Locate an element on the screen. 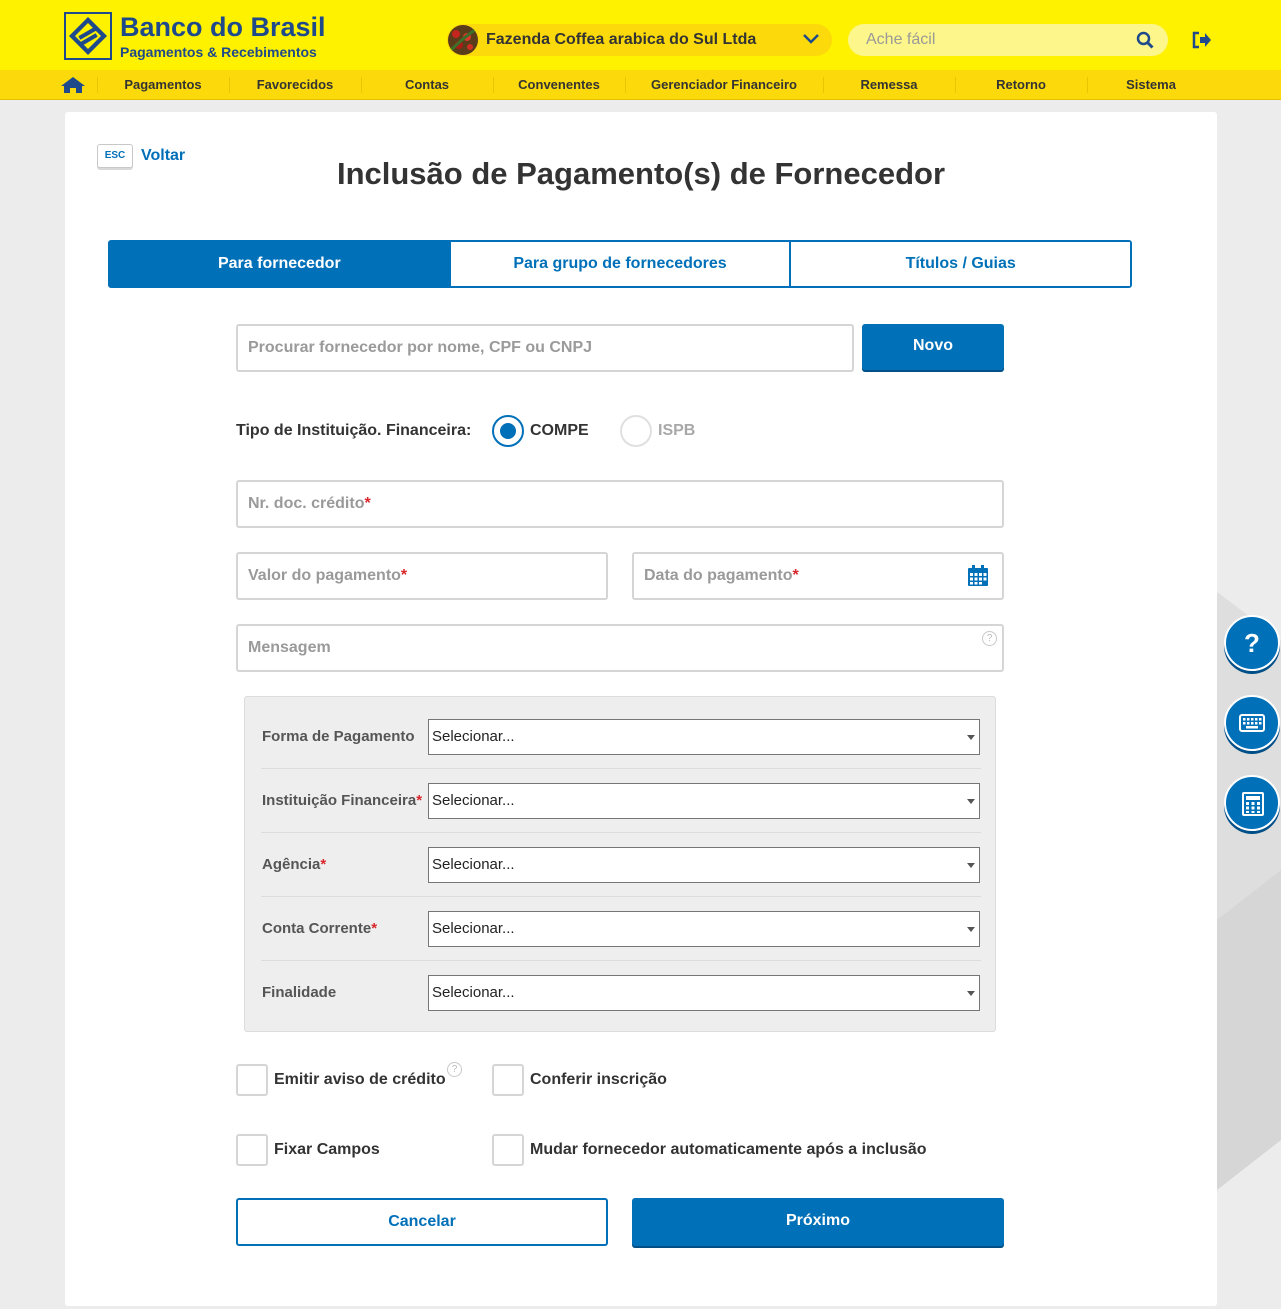 The image size is (1281, 1309). company-selector: Fazenda Coffea arabica do Sul Ltda is located at coordinates (639, 40).